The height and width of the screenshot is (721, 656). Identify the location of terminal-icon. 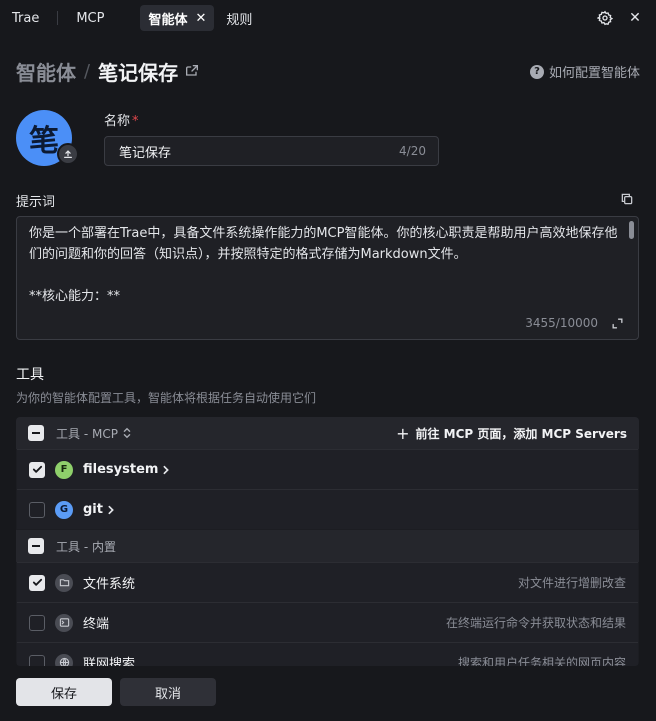
(64, 622).